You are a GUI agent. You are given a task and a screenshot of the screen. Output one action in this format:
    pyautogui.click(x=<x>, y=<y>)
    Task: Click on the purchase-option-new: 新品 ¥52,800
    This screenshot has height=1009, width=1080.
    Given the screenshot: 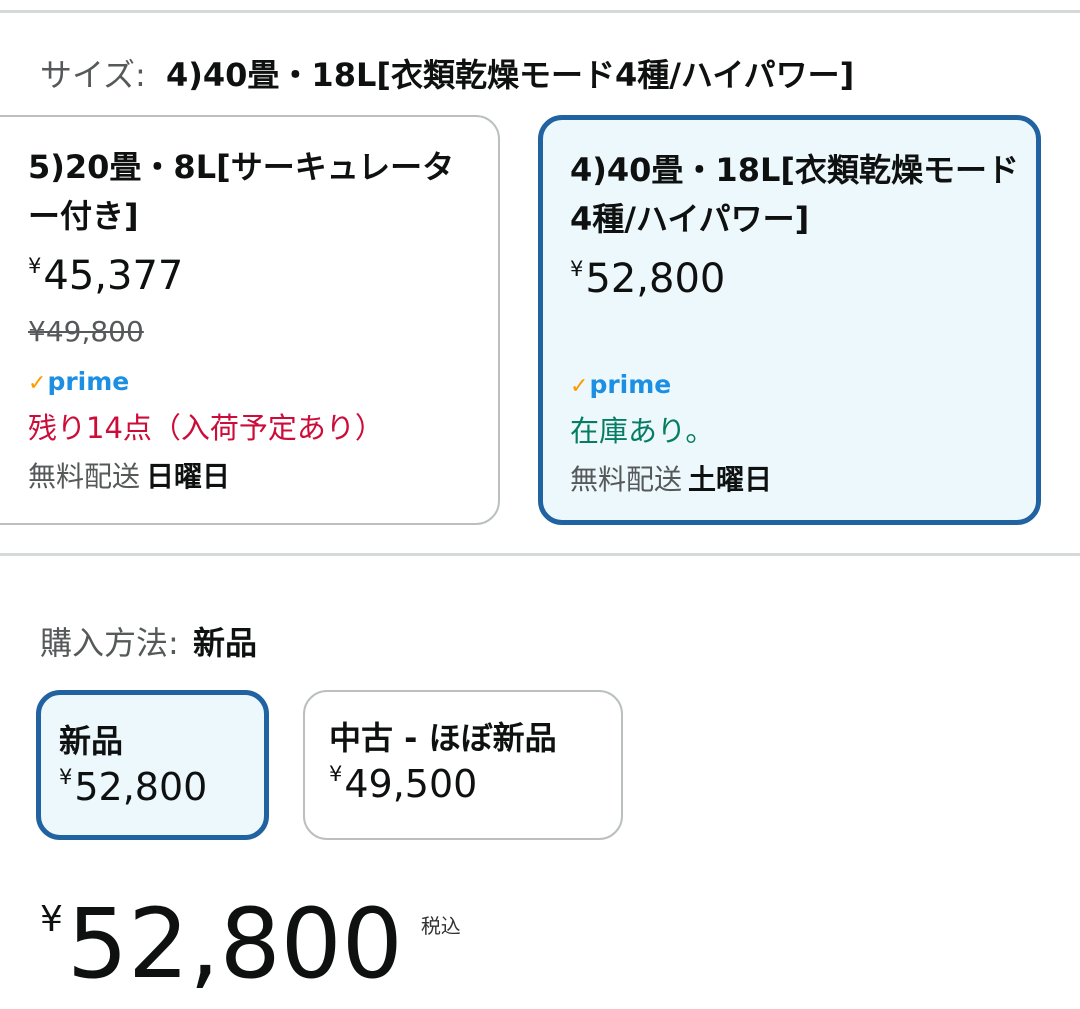 What is the action you would take?
    pyautogui.click(x=152, y=765)
    